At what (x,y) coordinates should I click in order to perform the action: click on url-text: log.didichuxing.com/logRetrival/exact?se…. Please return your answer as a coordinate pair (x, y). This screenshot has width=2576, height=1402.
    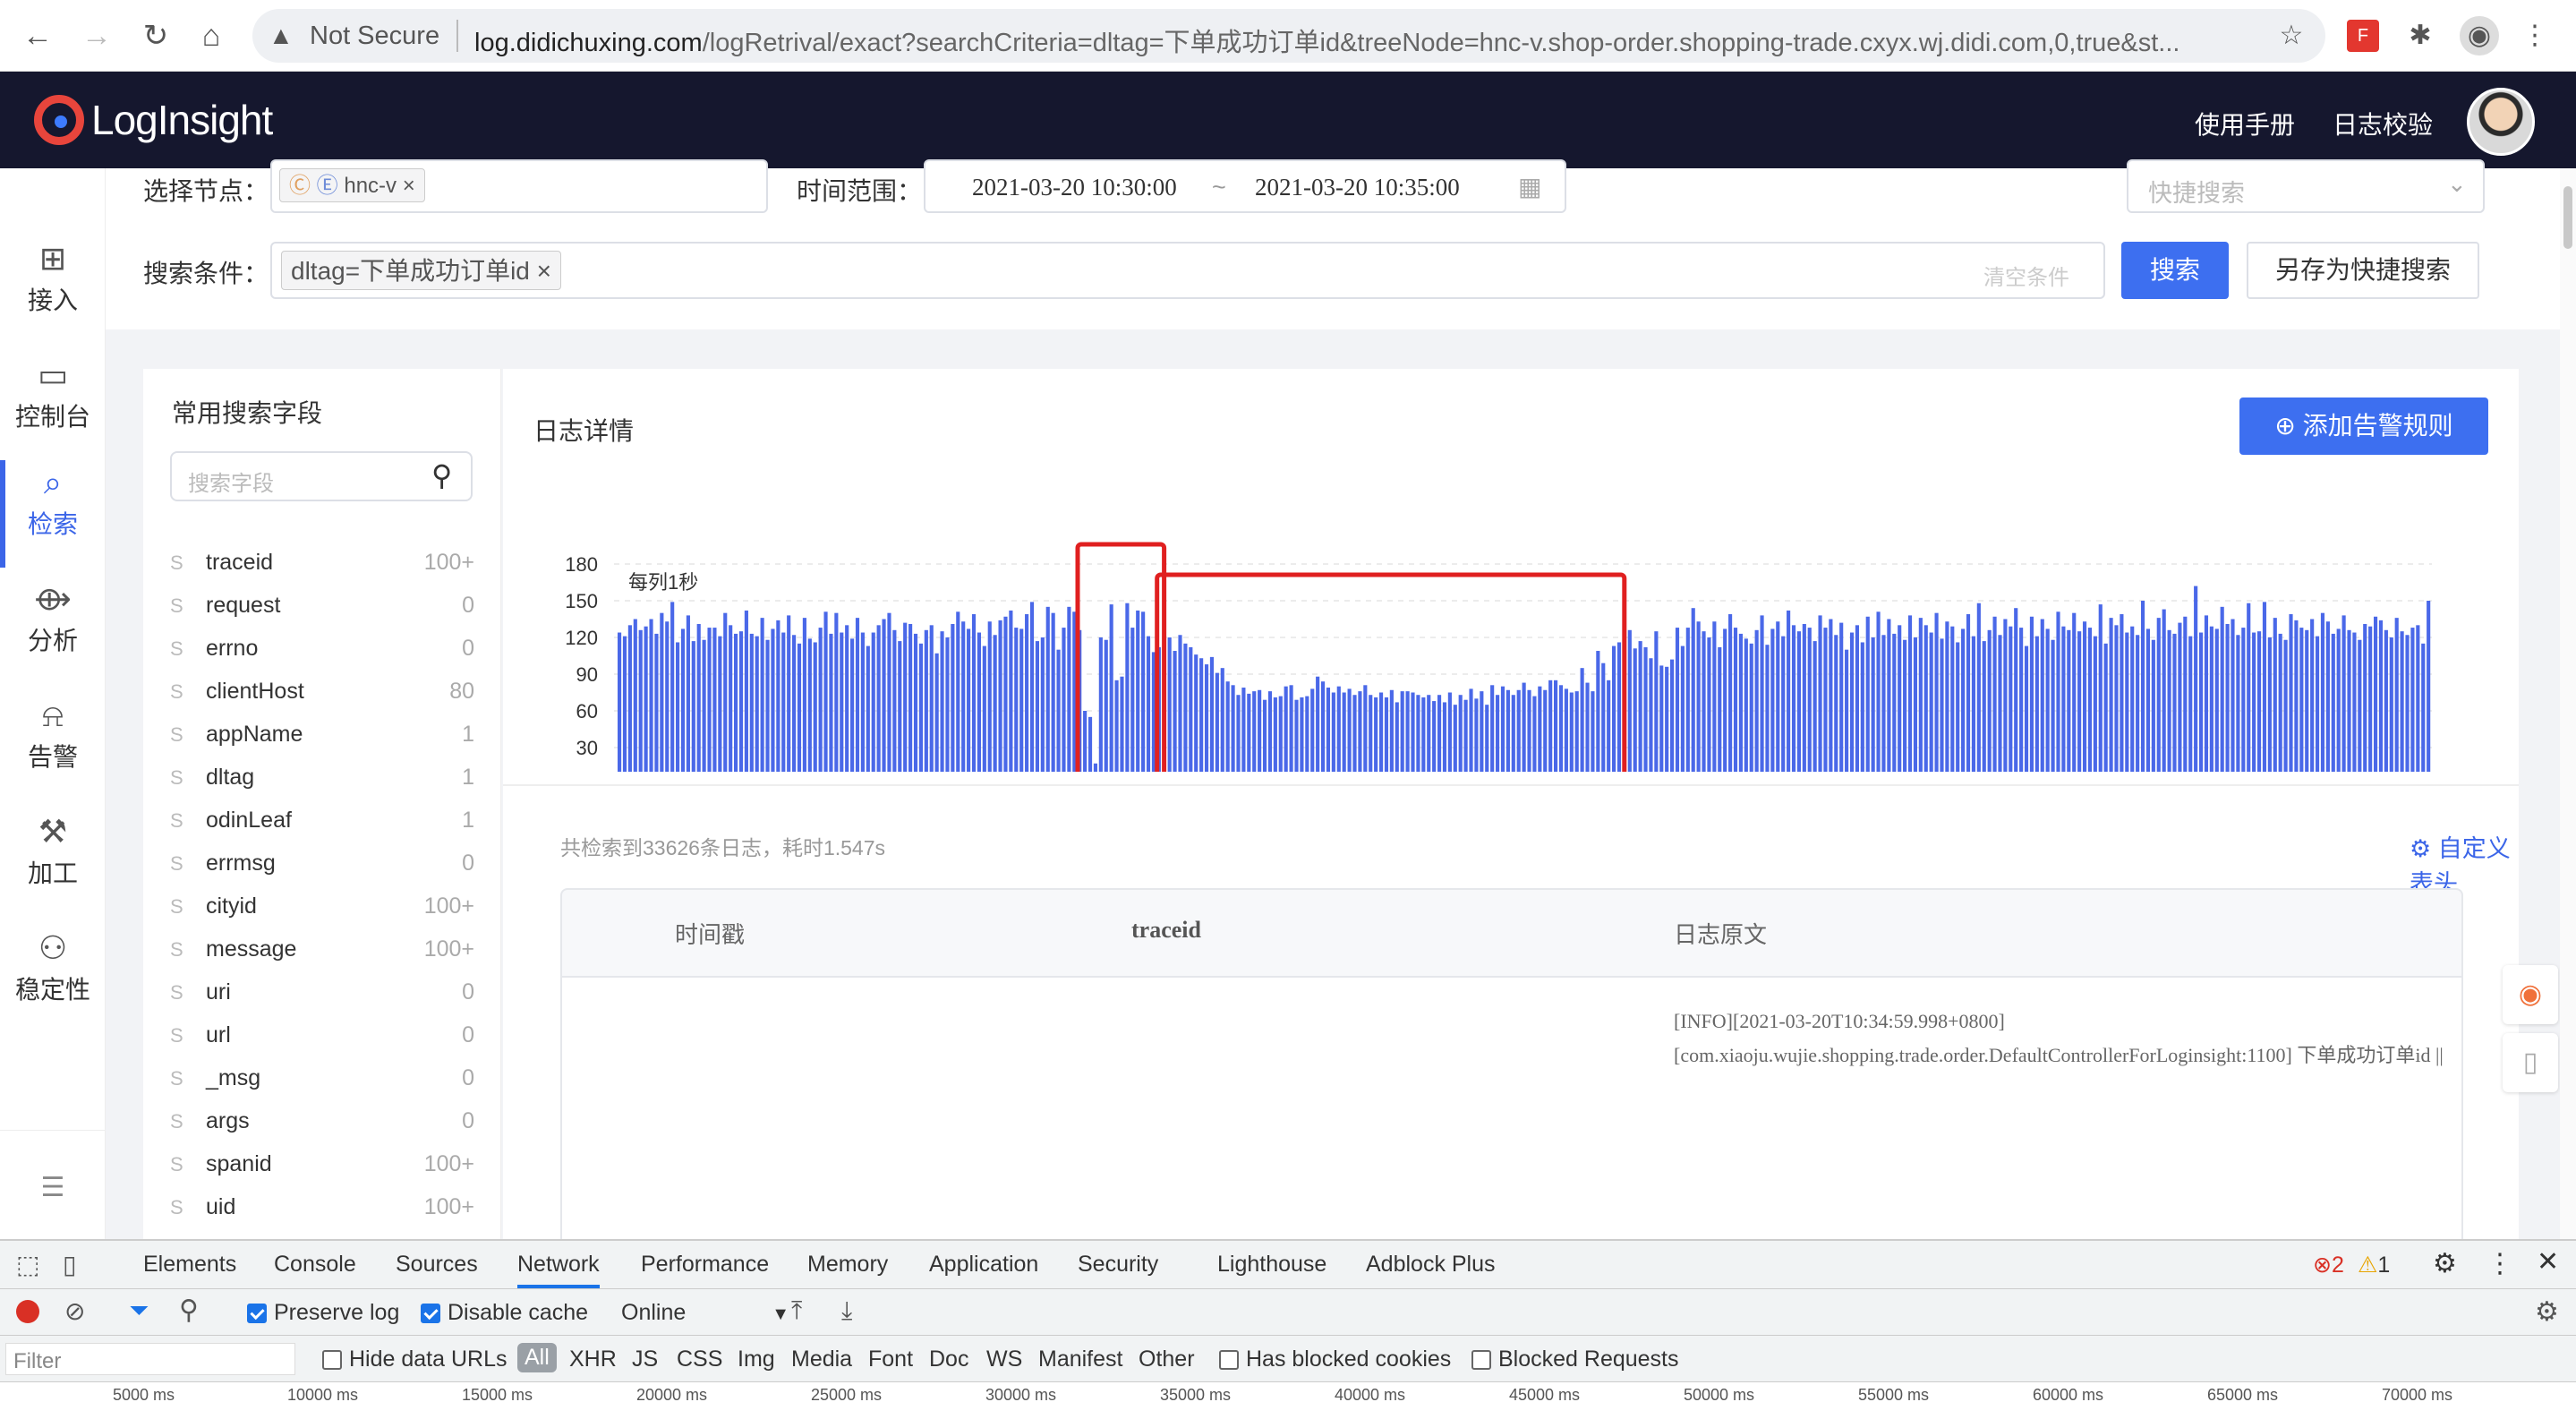
    Looking at the image, I should click on (1459, 40).